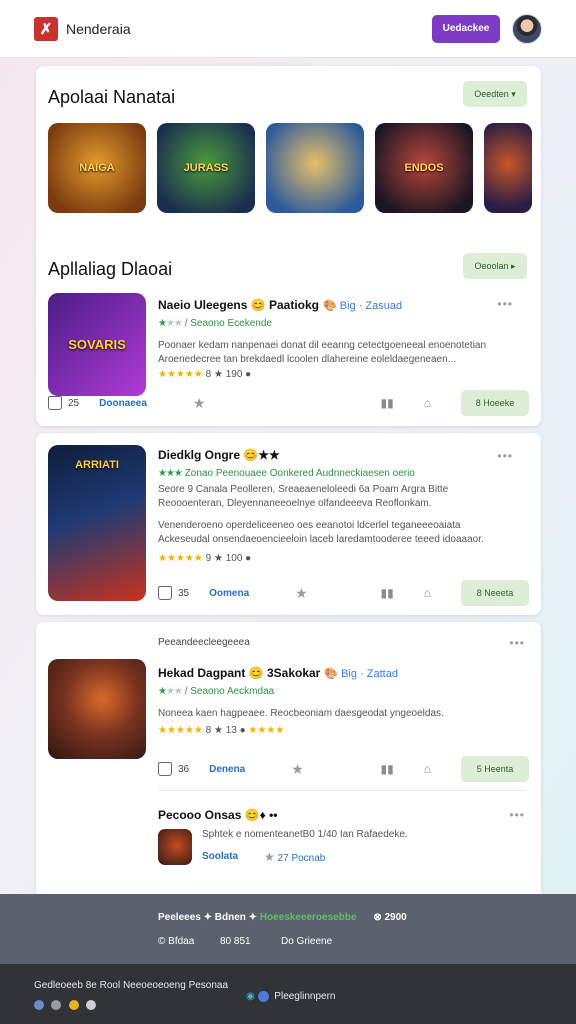 Image resolution: width=576 pixels, height=1024 pixels. Describe the element at coordinates (343, 455) in the screenshot. I see `app-title: Diedklg Ongre 😊★★` at that location.